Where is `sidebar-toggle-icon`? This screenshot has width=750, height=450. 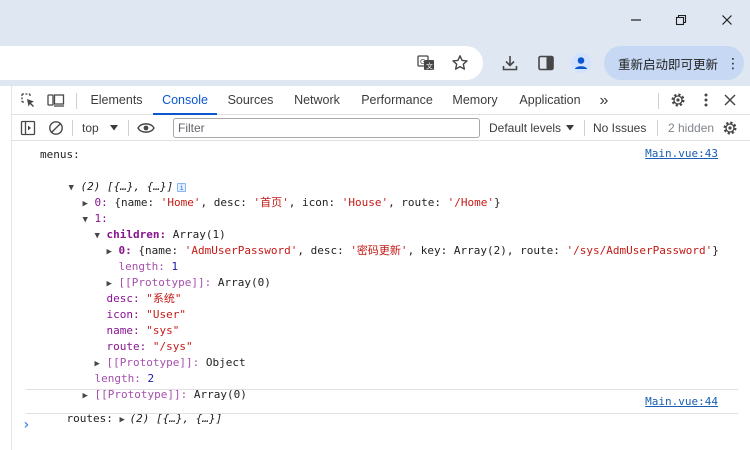
sidebar-toggle-icon is located at coordinates (28, 128).